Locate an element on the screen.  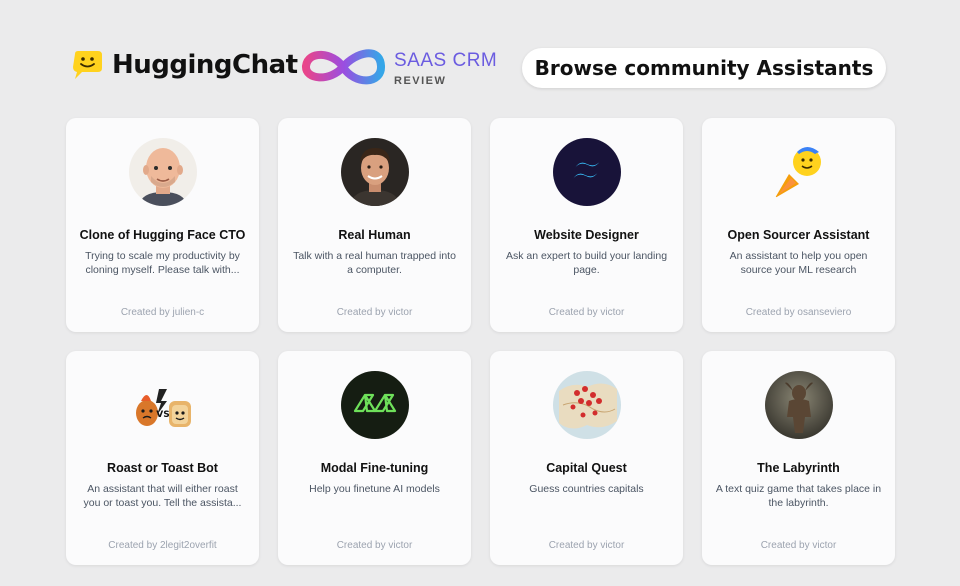
saas-crm-label: SAAS CRM is located at coordinates (446, 60).